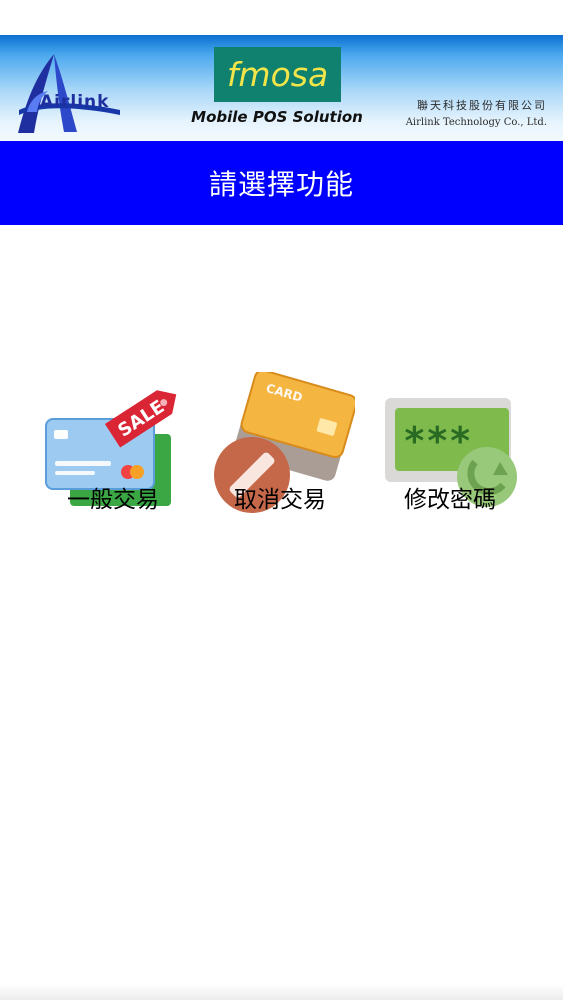  Describe the element at coordinates (75, 102) in the screenshot. I see `airlink-logo-text: Airlink` at that location.